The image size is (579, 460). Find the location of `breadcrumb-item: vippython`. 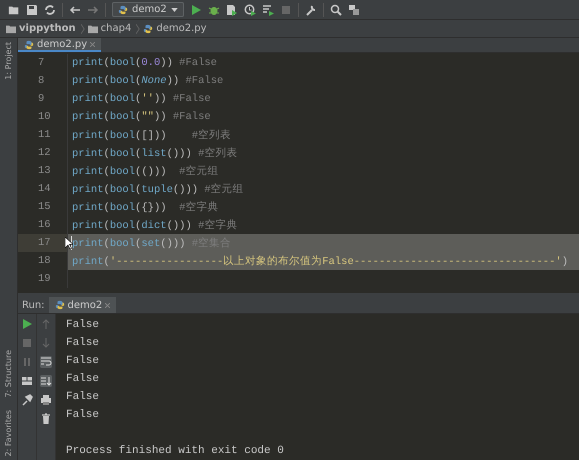

breadcrumb-item: vippython is located at coordinates (47, 28).